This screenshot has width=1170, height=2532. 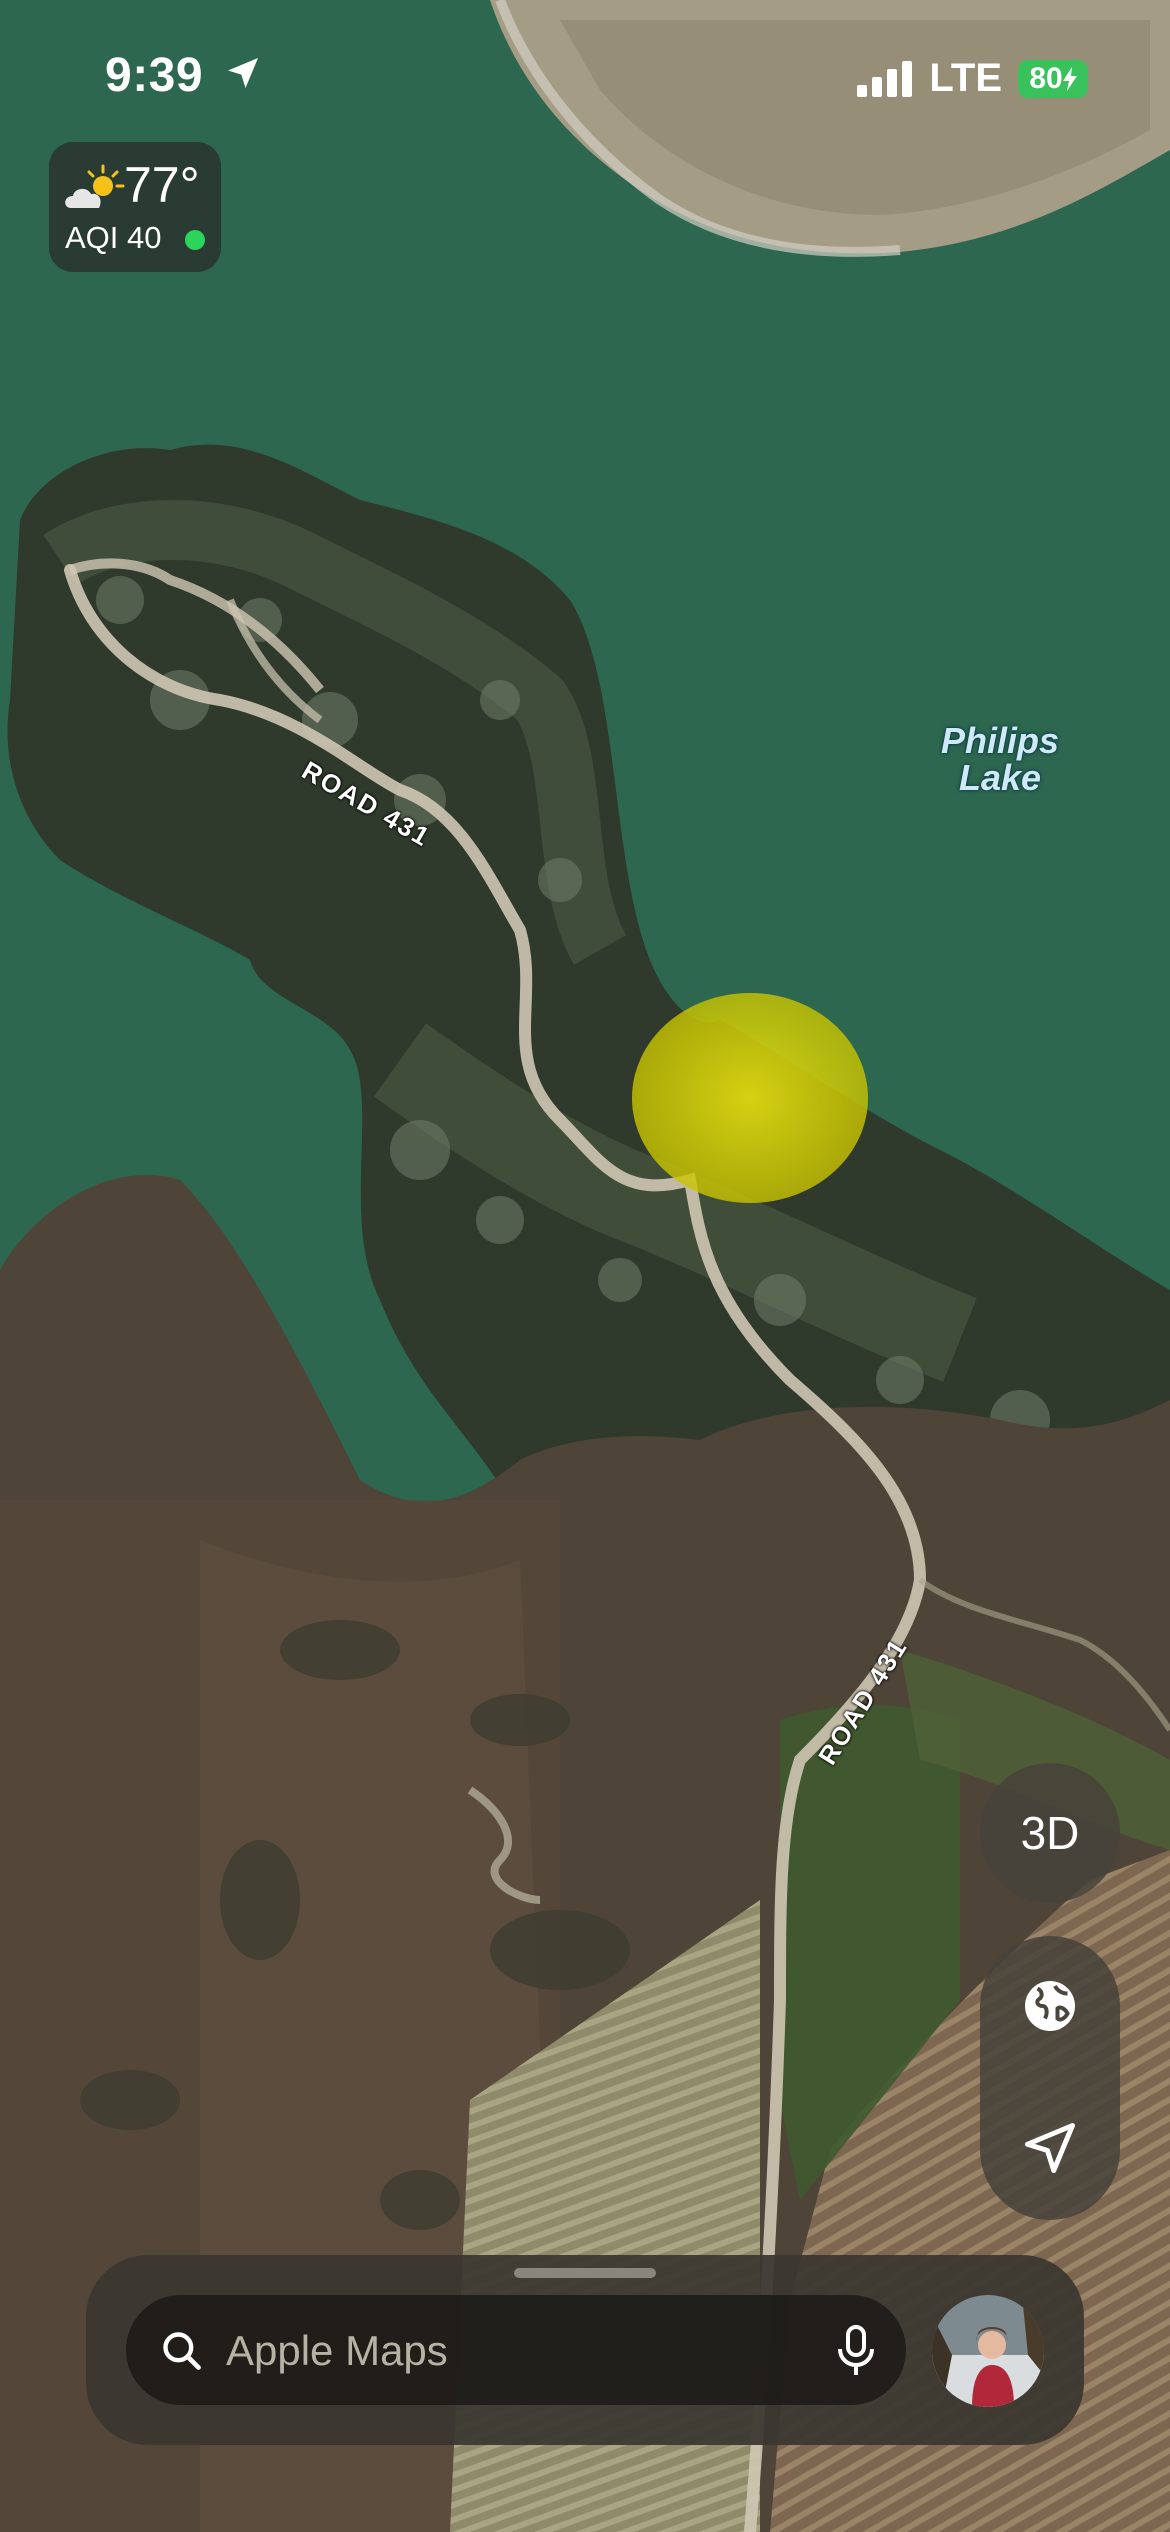 I want to click on partly-sunny-icon, so click(x=95, y=186).